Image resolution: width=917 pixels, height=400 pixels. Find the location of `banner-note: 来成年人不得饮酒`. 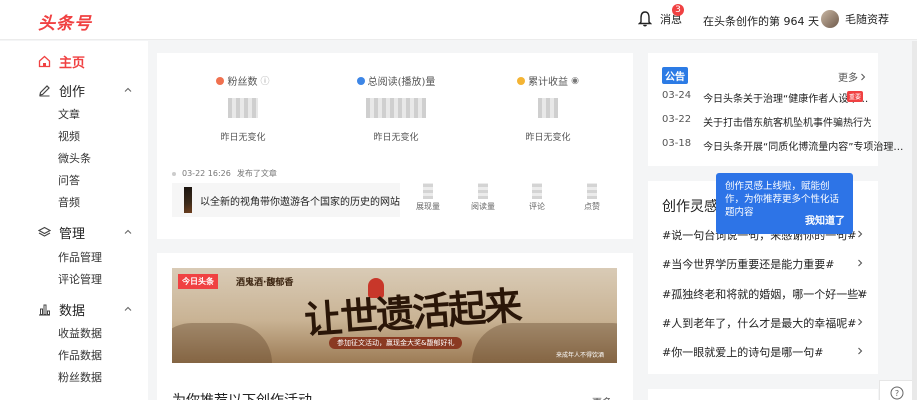

banner-note: 来成年人不得饮酒 is located at coordinates (580, 355).